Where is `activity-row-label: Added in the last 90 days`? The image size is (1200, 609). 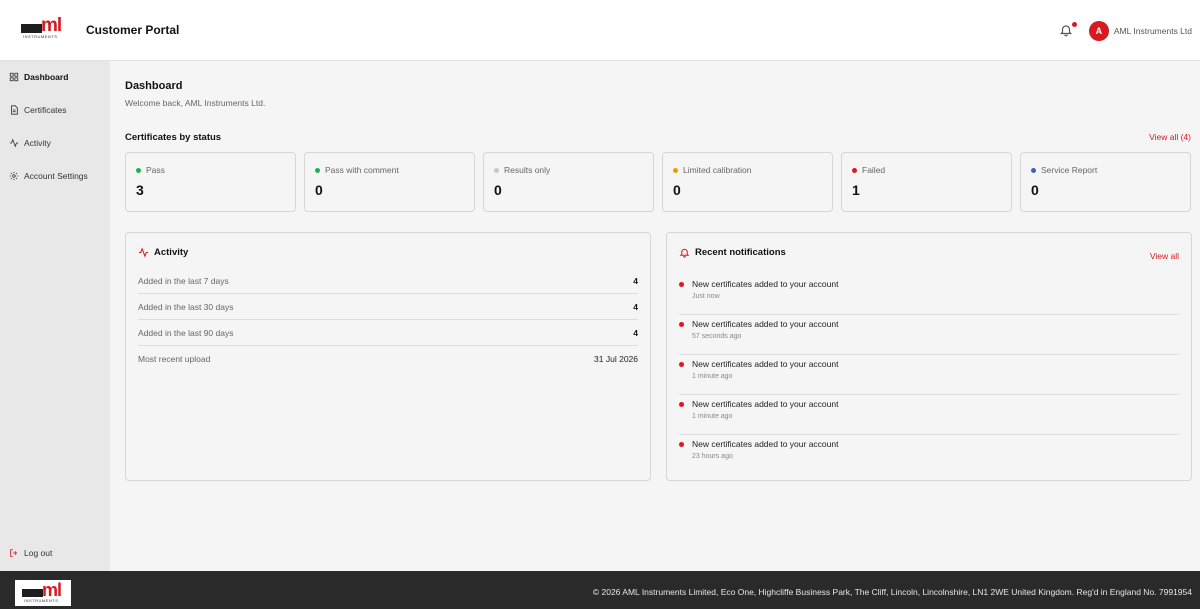 activity-row-label: Added in the last 90 days is located at coordinates (186, 332).